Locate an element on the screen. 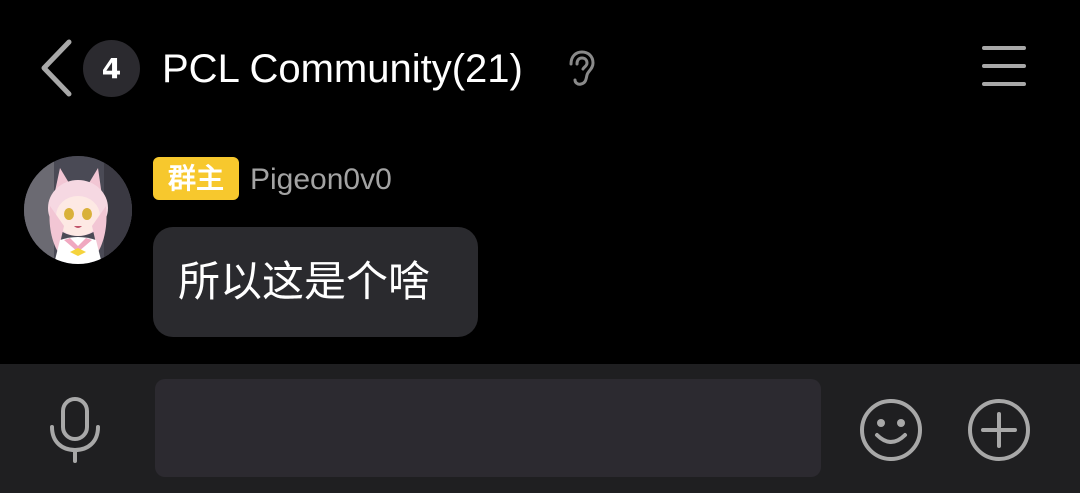  avatar-image is located at coordinates (78, 210).